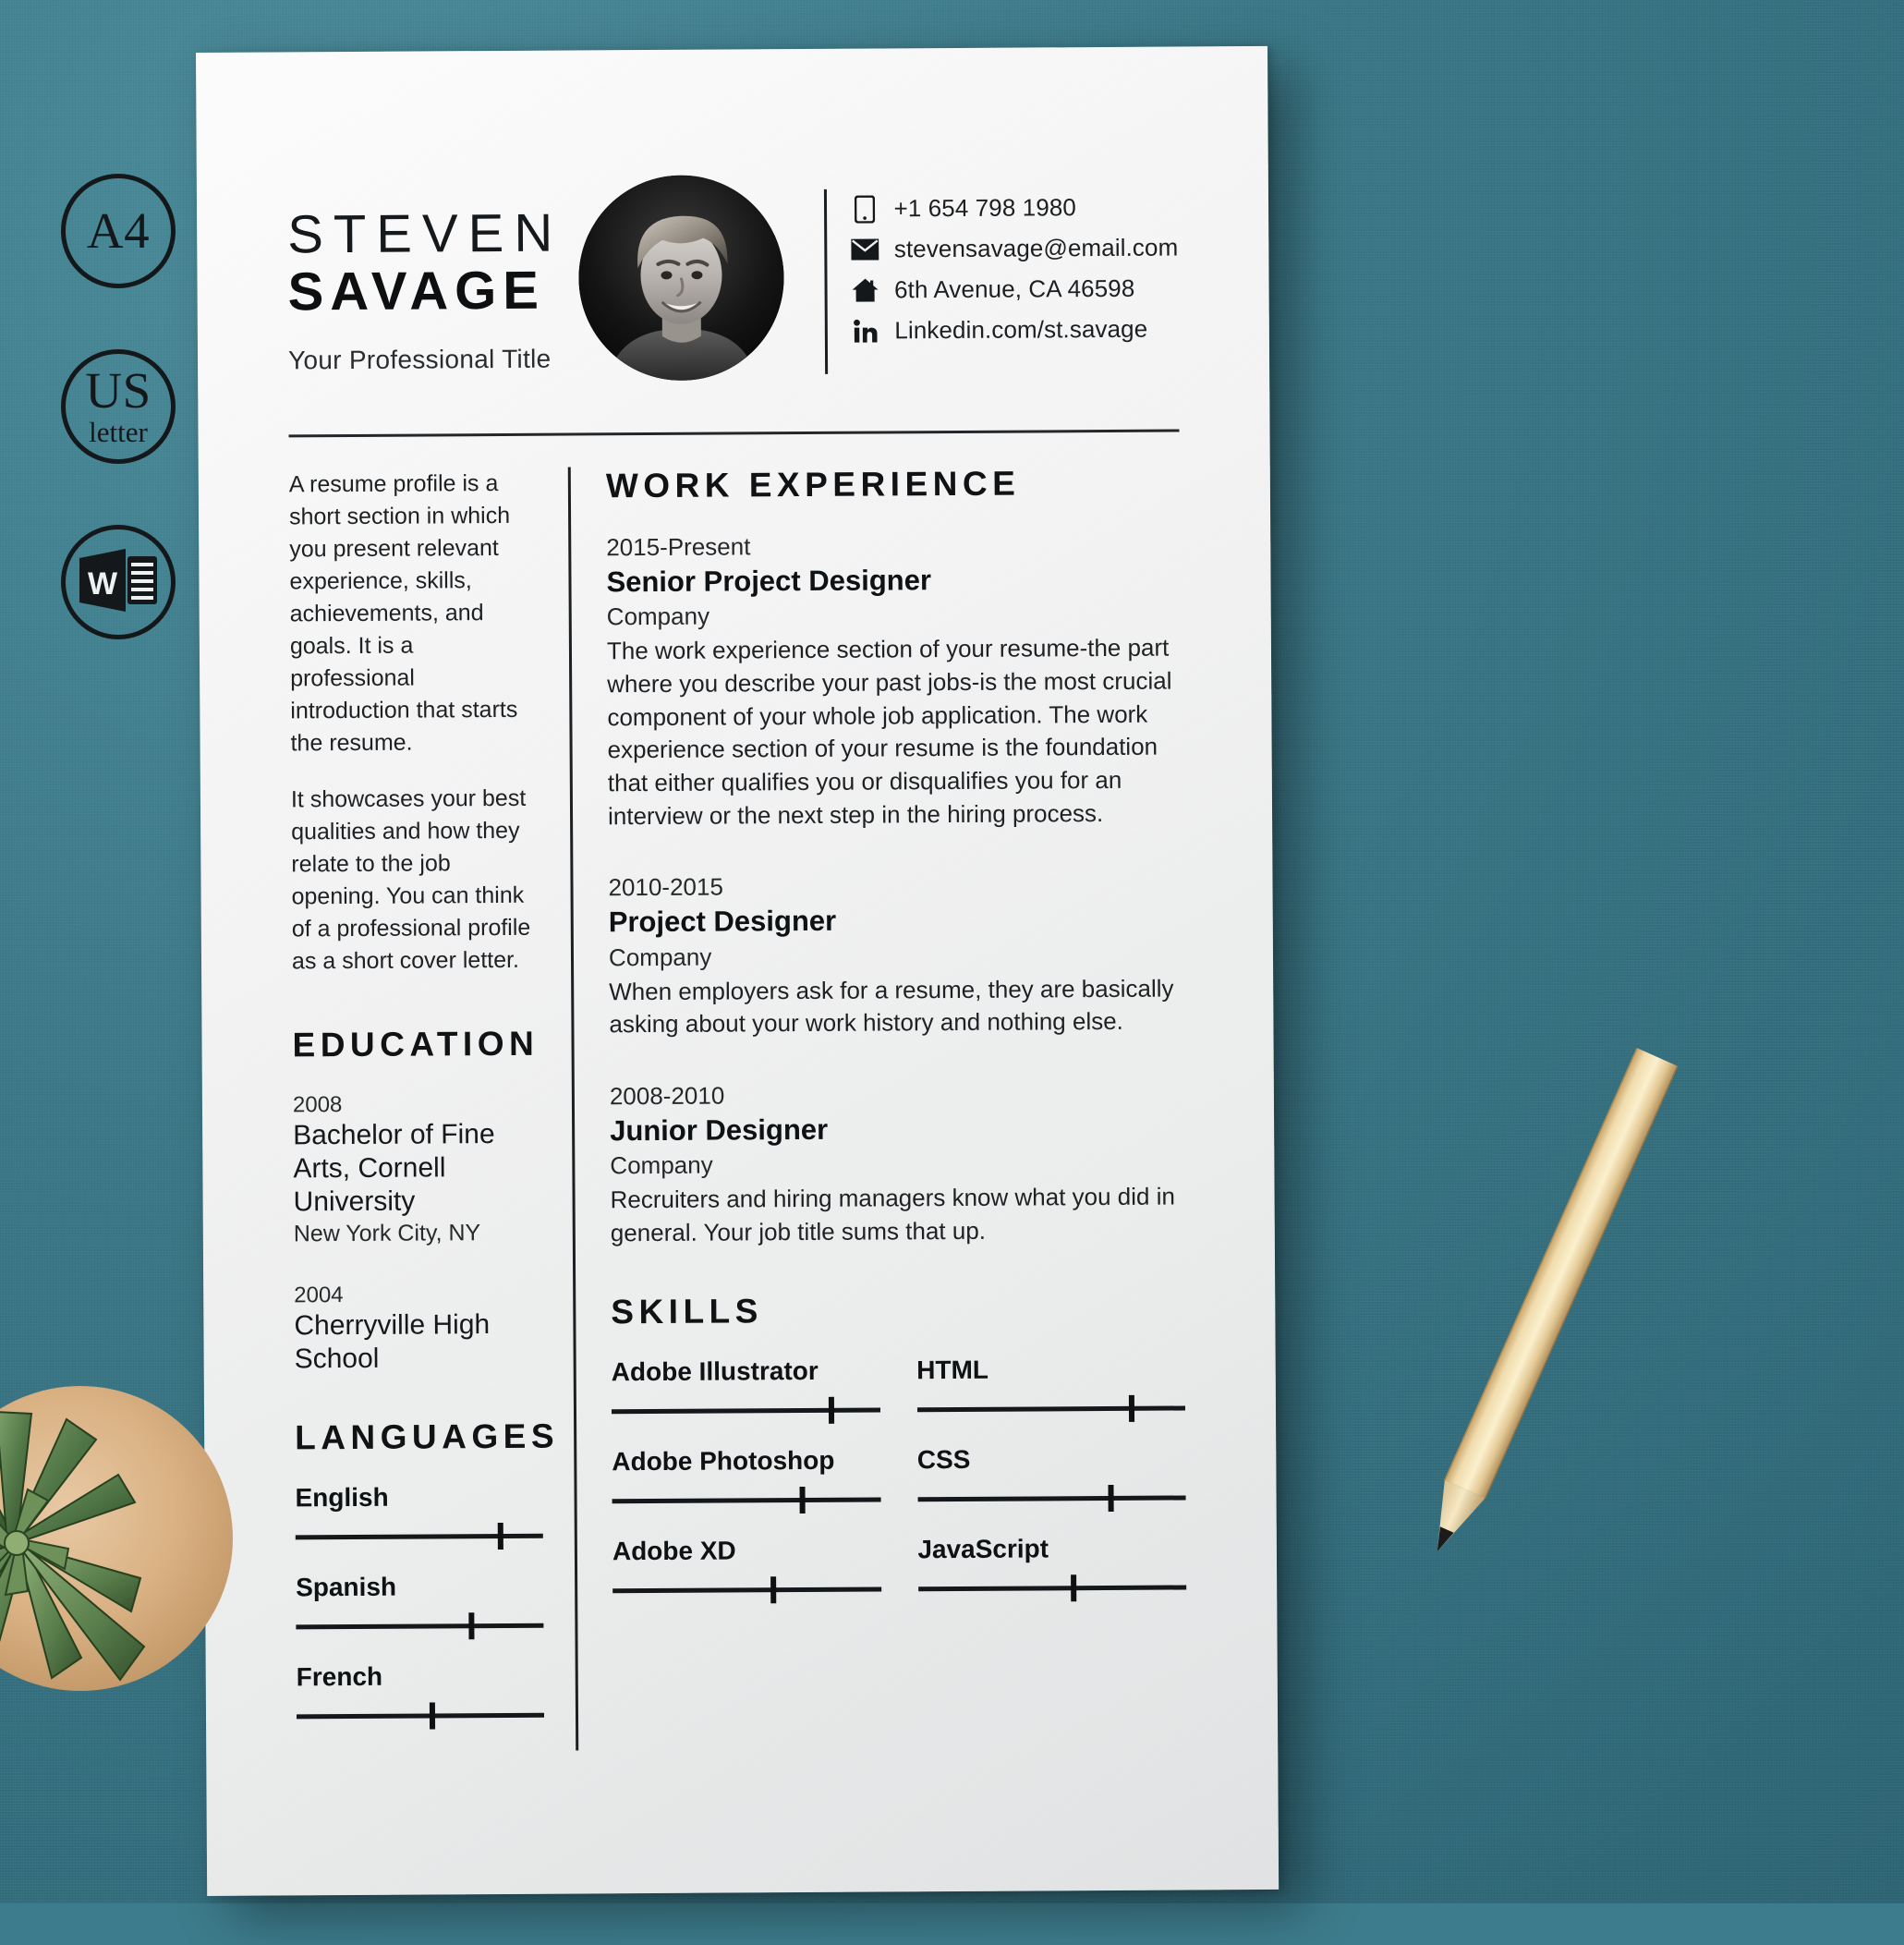  I want to click on skill-item: HTML, so click(1050, 1388).